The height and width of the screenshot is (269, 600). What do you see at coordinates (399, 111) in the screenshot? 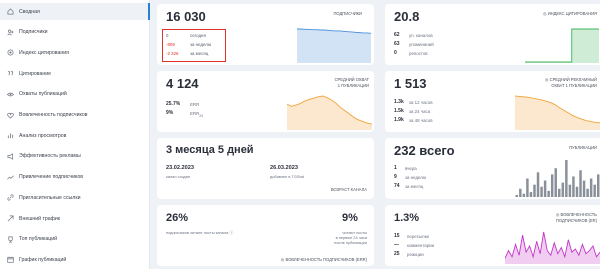
I see `ad-reach-row-1-num: 1.5k` at bounding box center [399, 111].